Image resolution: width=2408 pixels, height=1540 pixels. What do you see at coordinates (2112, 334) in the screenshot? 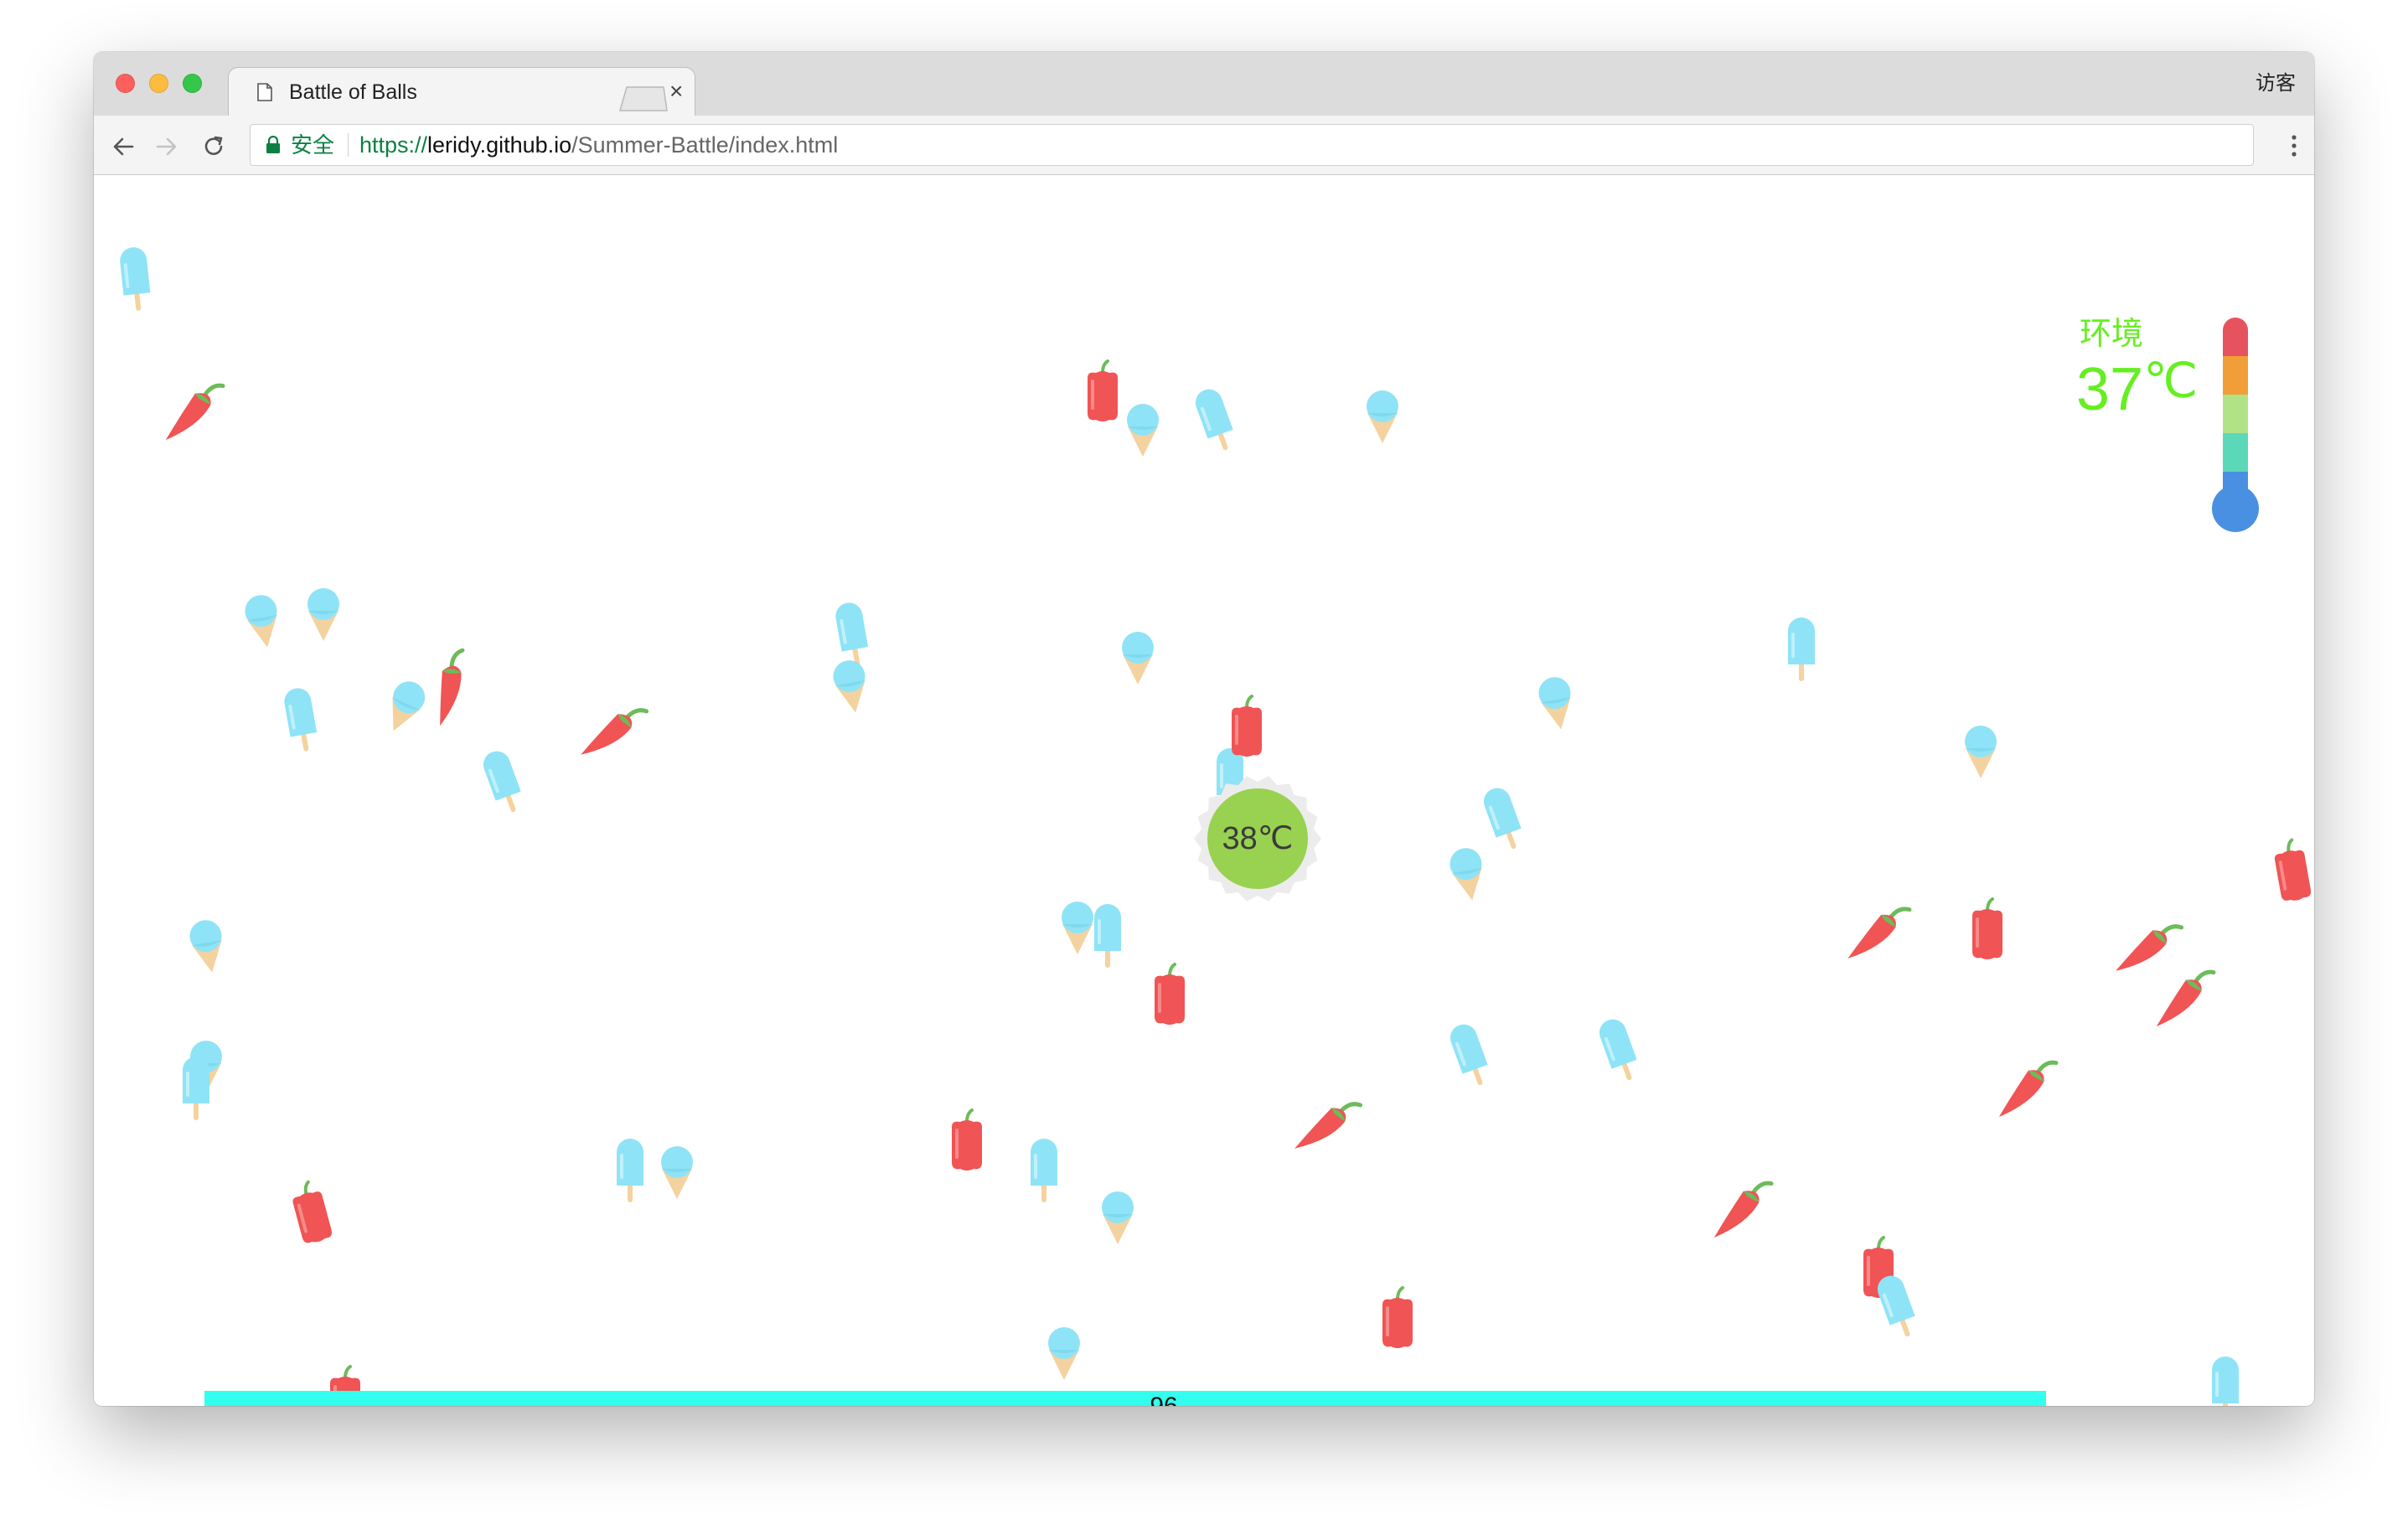
I see `environment-label: 环境` at bounding box center [2112, 334].